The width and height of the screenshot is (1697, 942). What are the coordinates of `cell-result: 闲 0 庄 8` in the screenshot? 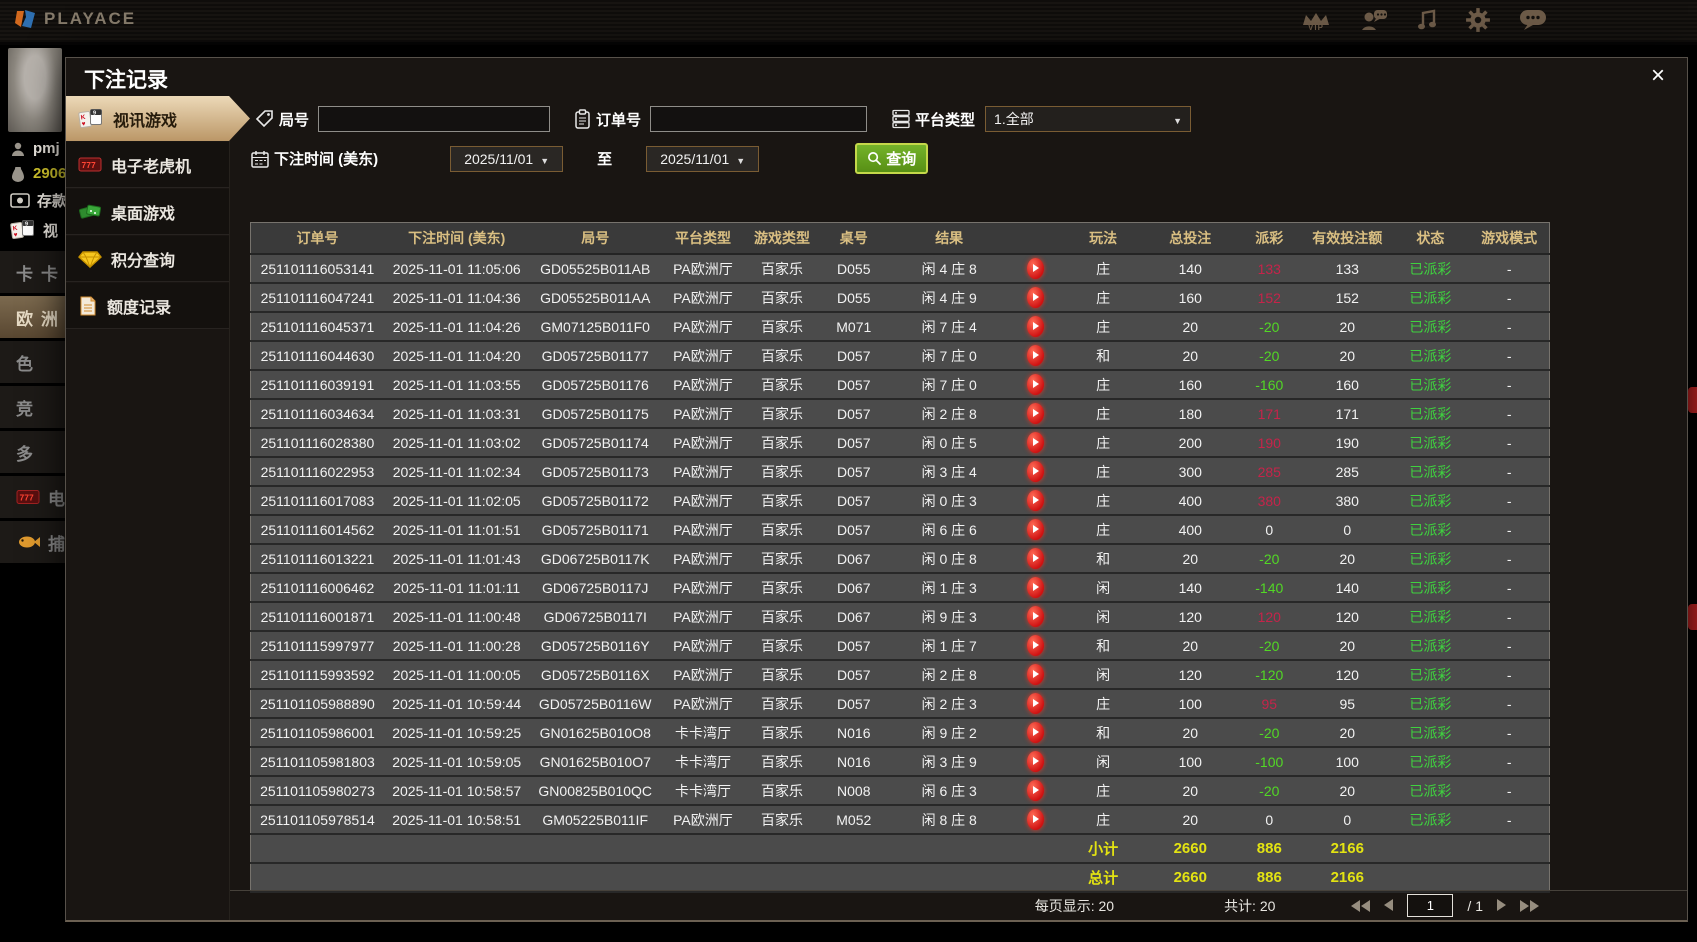 It's located at (949, 559).